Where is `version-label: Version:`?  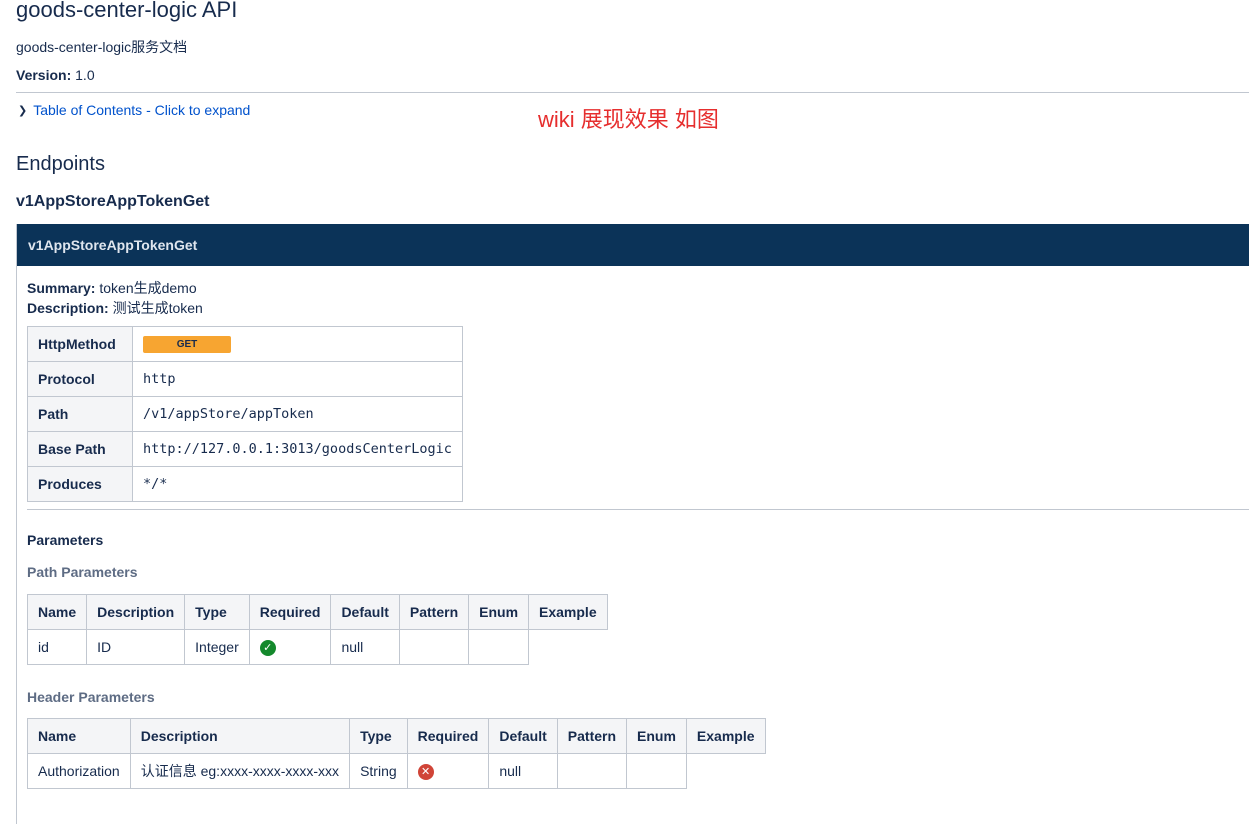 version-label: Version: is located at coordinates (44, 75).